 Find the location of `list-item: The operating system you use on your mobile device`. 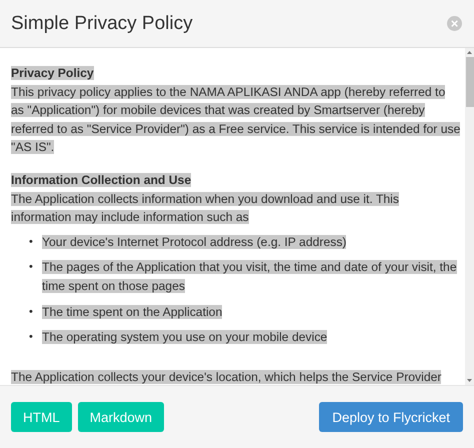

list-item: The operating system you use on your mobile device is located at coordinates (185, 337).